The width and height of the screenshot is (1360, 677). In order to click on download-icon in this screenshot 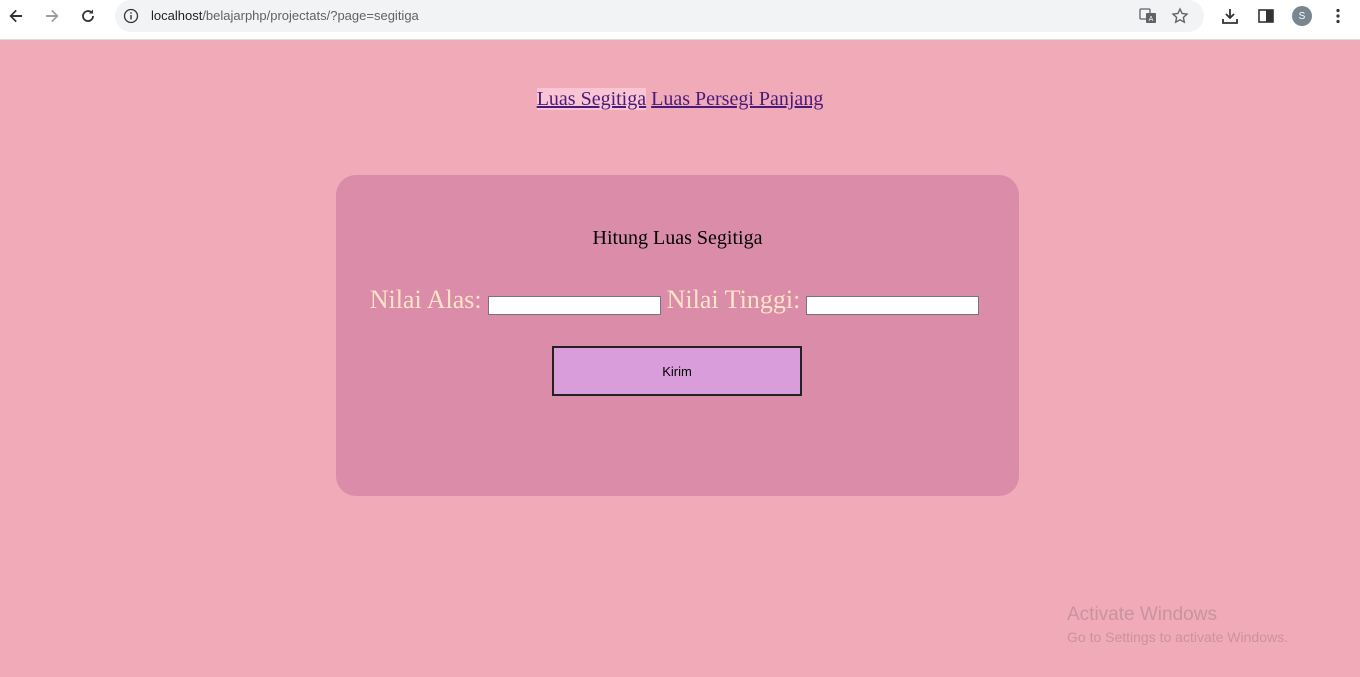, I will do `click(1230, 16)`.